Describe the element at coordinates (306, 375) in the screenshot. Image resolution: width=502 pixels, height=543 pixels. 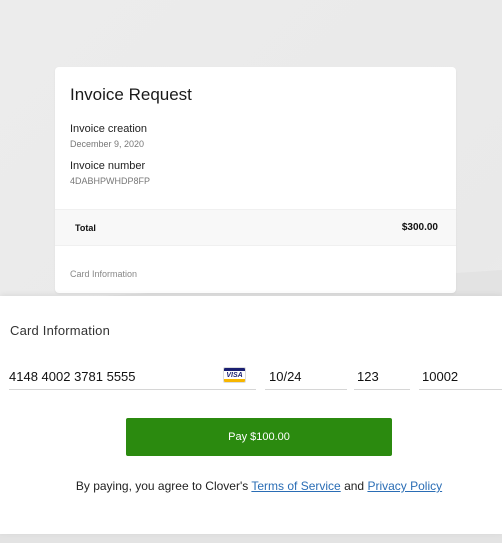
I see `expiry-field: 10/24` at that location.